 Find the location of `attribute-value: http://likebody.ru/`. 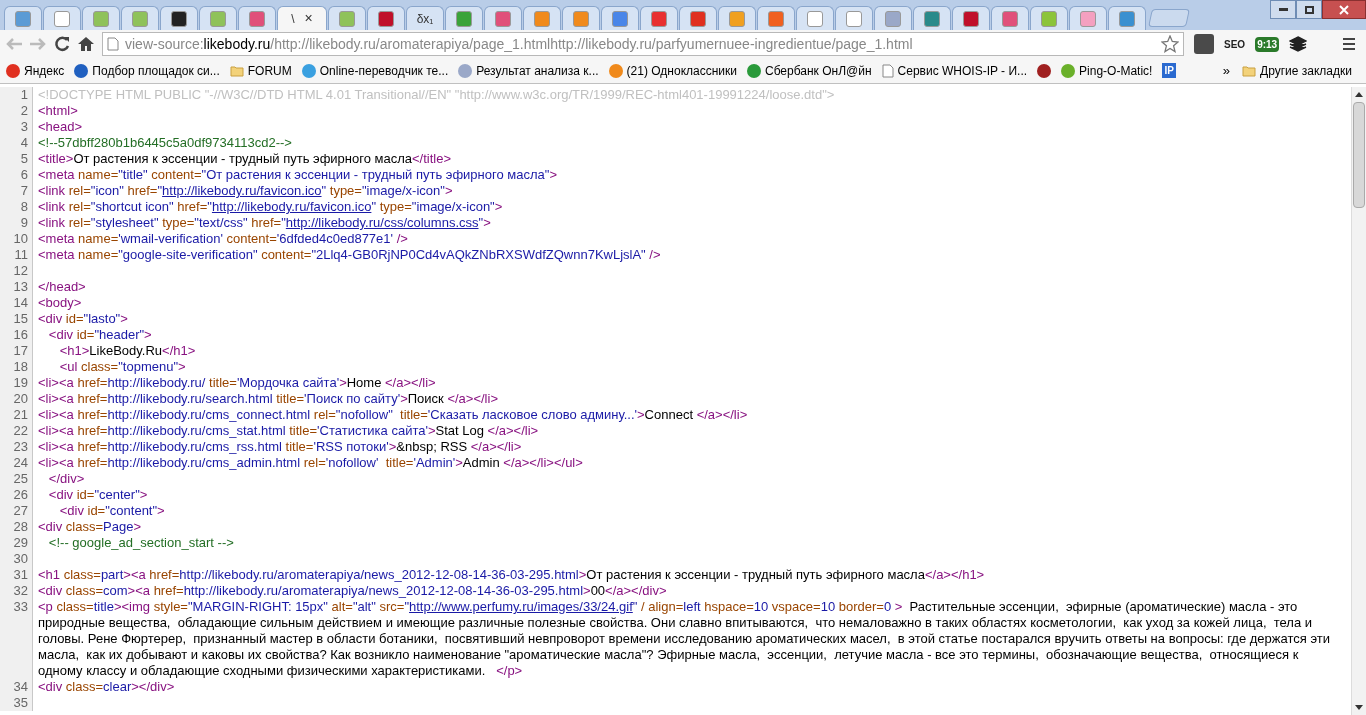

attribute-value: http://likebody.ru/ is located at coordinates (156, 382).